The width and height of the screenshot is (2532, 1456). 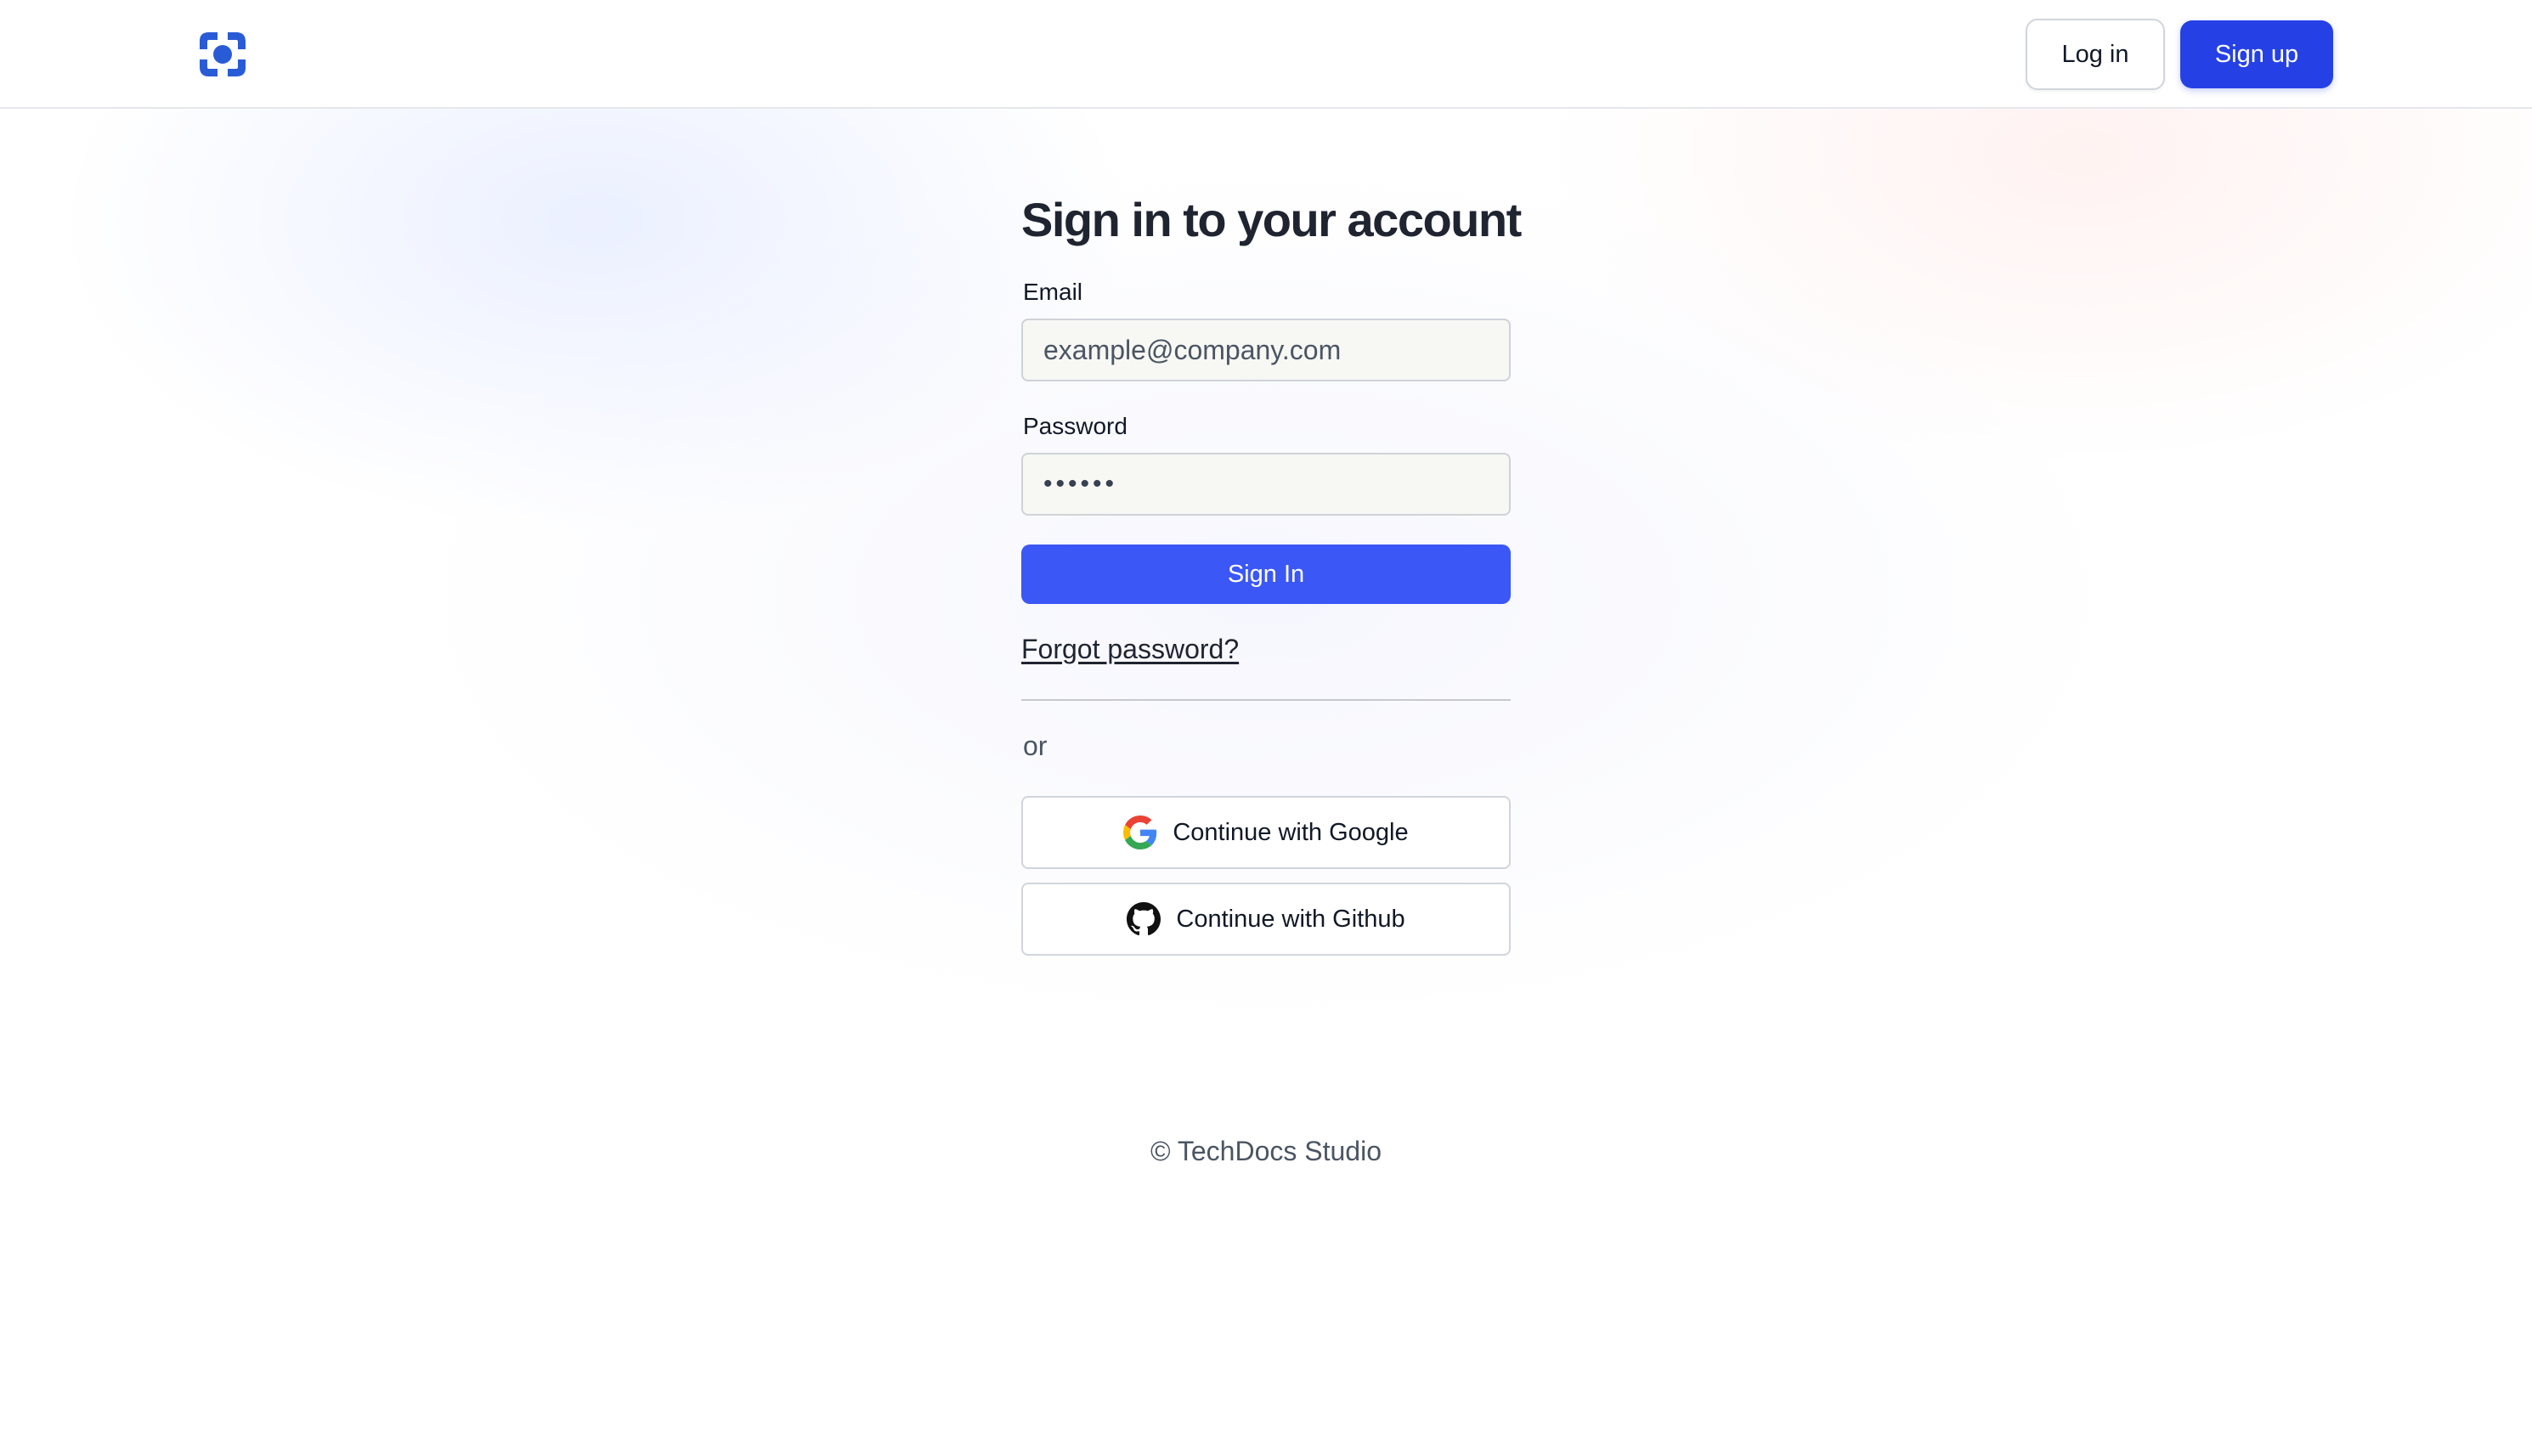 I want to click on signin-button: Sign In, so click(x=1266, y=575).